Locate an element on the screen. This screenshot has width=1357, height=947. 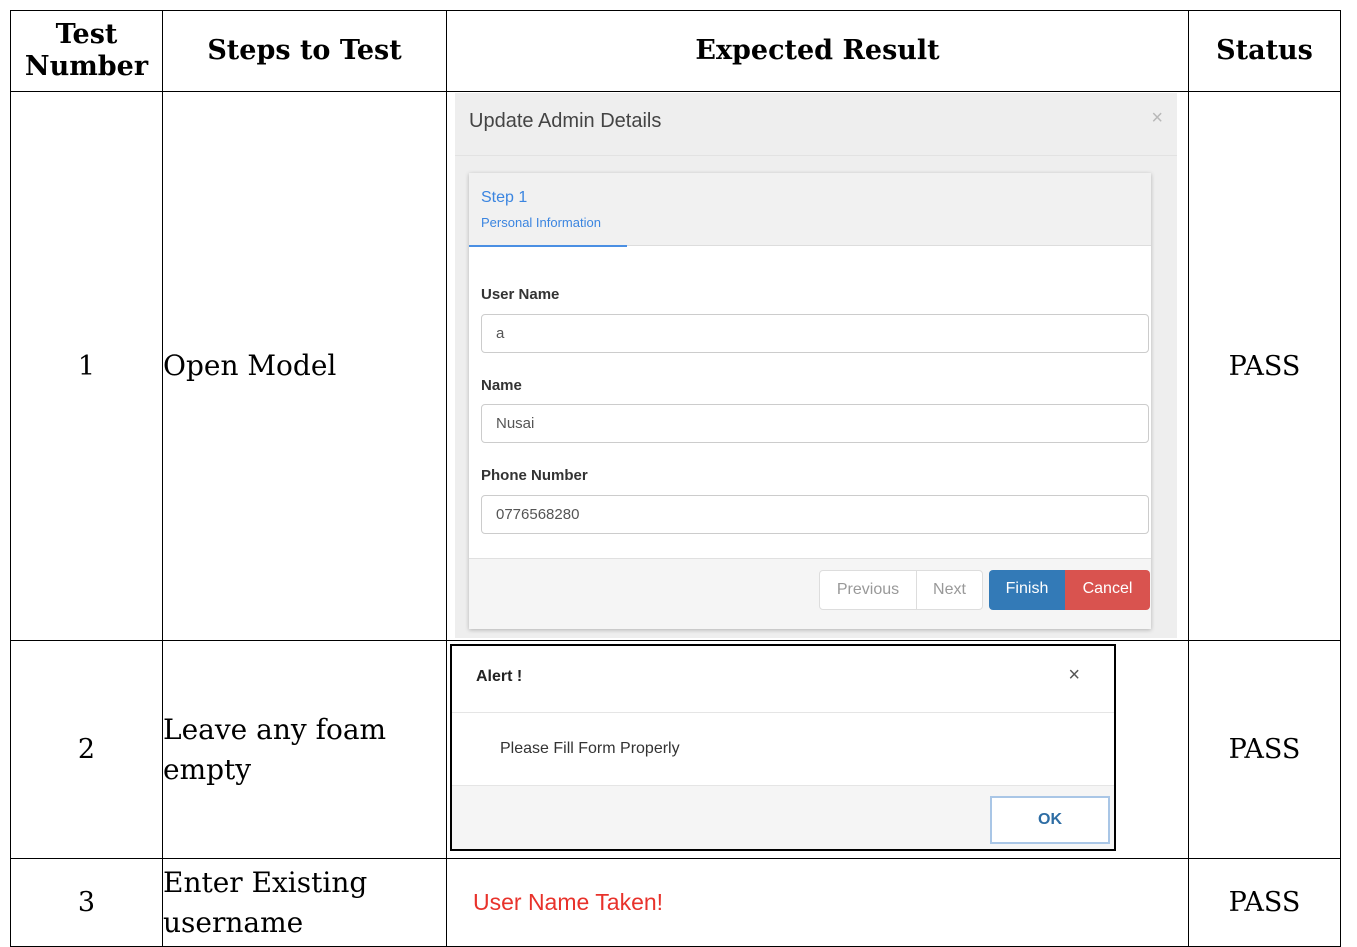
name-label: Name is located at coordinates (501, 385).